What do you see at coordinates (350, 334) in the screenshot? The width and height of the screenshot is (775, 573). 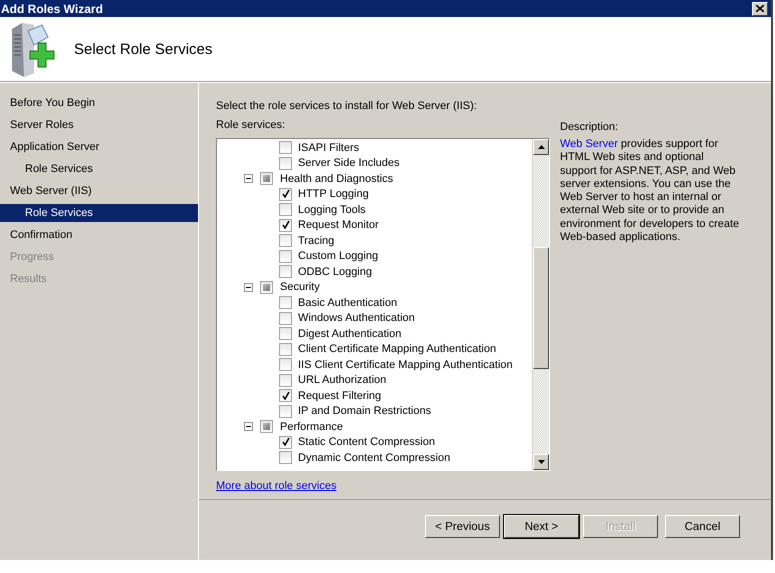 I see `role-service-label: Digest Authentication` at bounding box center [350, 334].